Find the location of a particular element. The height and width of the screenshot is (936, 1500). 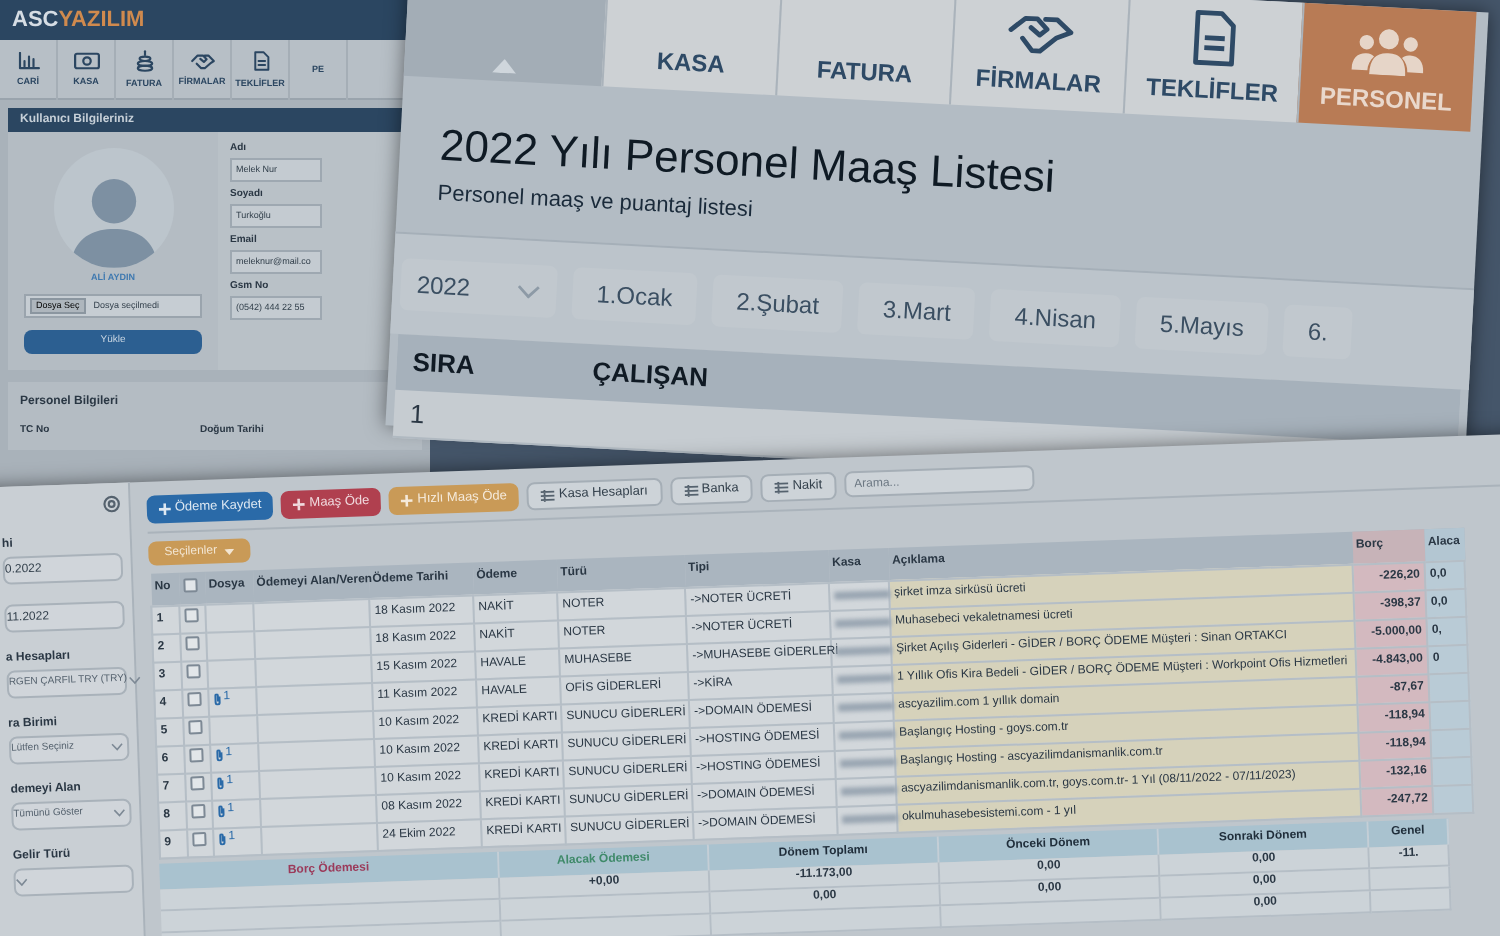

bar-chart-icon is located at coordinates (28, 61).